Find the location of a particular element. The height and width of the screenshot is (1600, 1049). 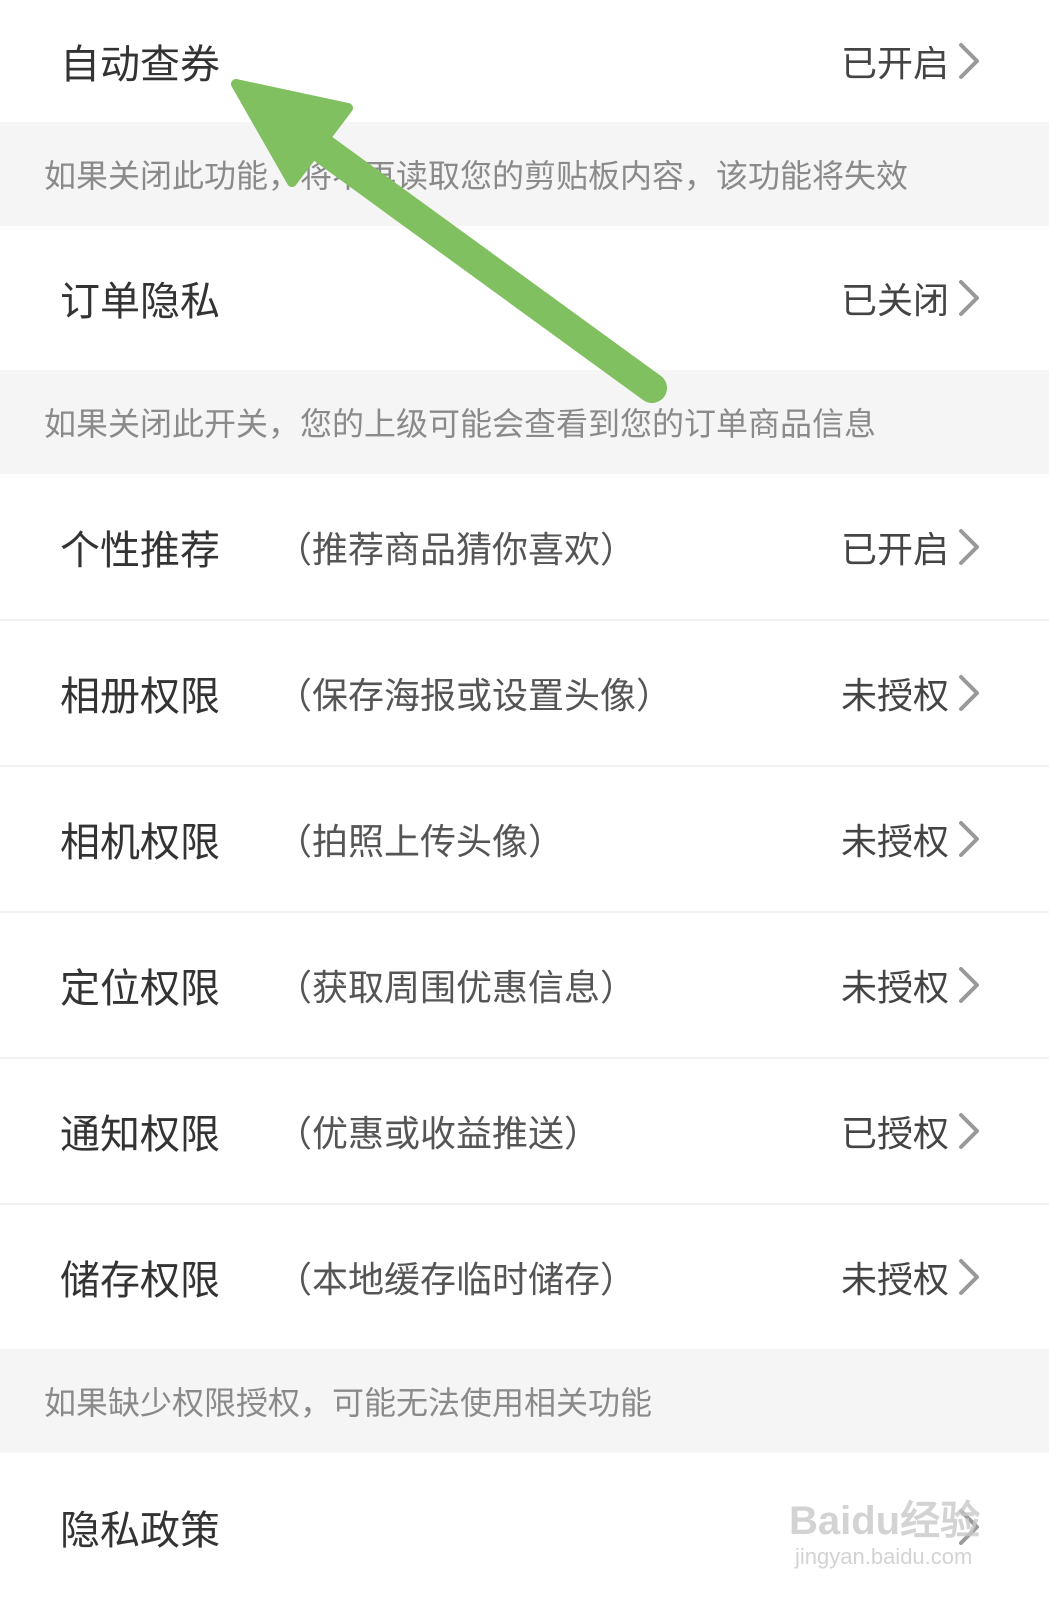

note-text: 如果关闭此开关，您的上级可能会查看到您的订单商品信息 is located at coordinates (460, 424).